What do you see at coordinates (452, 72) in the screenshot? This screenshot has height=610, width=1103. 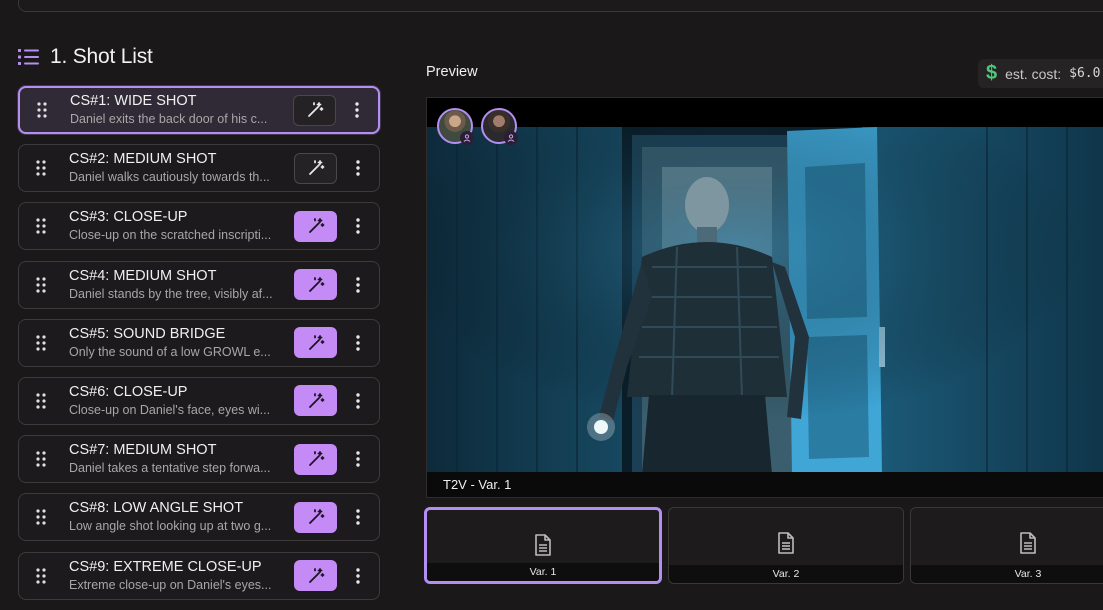 I see `preview-label: Preview` at bounding box center [452, 72].